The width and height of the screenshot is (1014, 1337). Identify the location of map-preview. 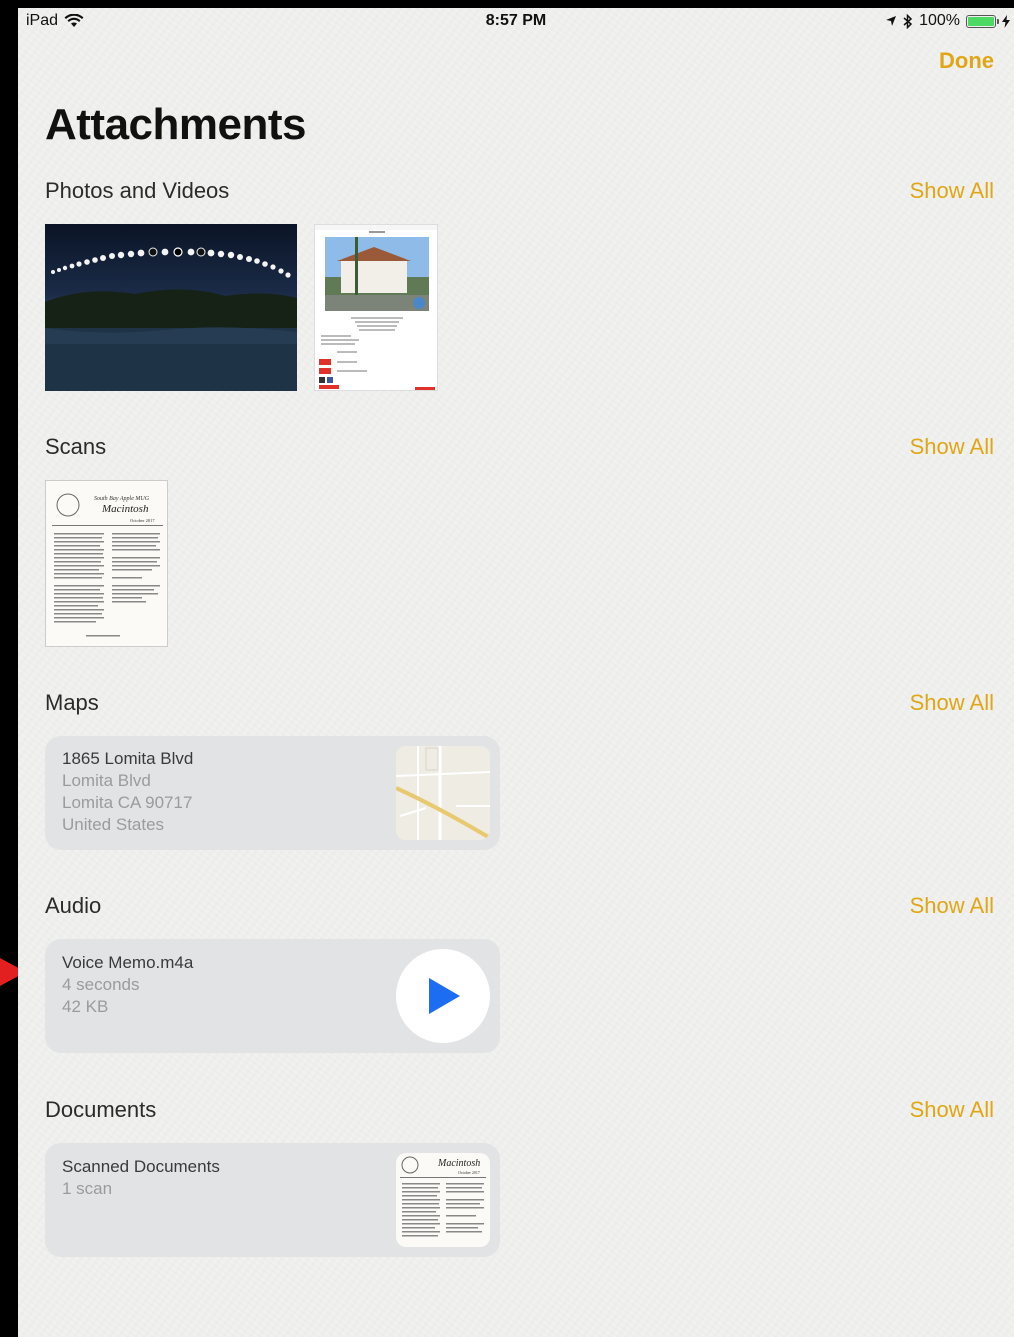
(443, 793).